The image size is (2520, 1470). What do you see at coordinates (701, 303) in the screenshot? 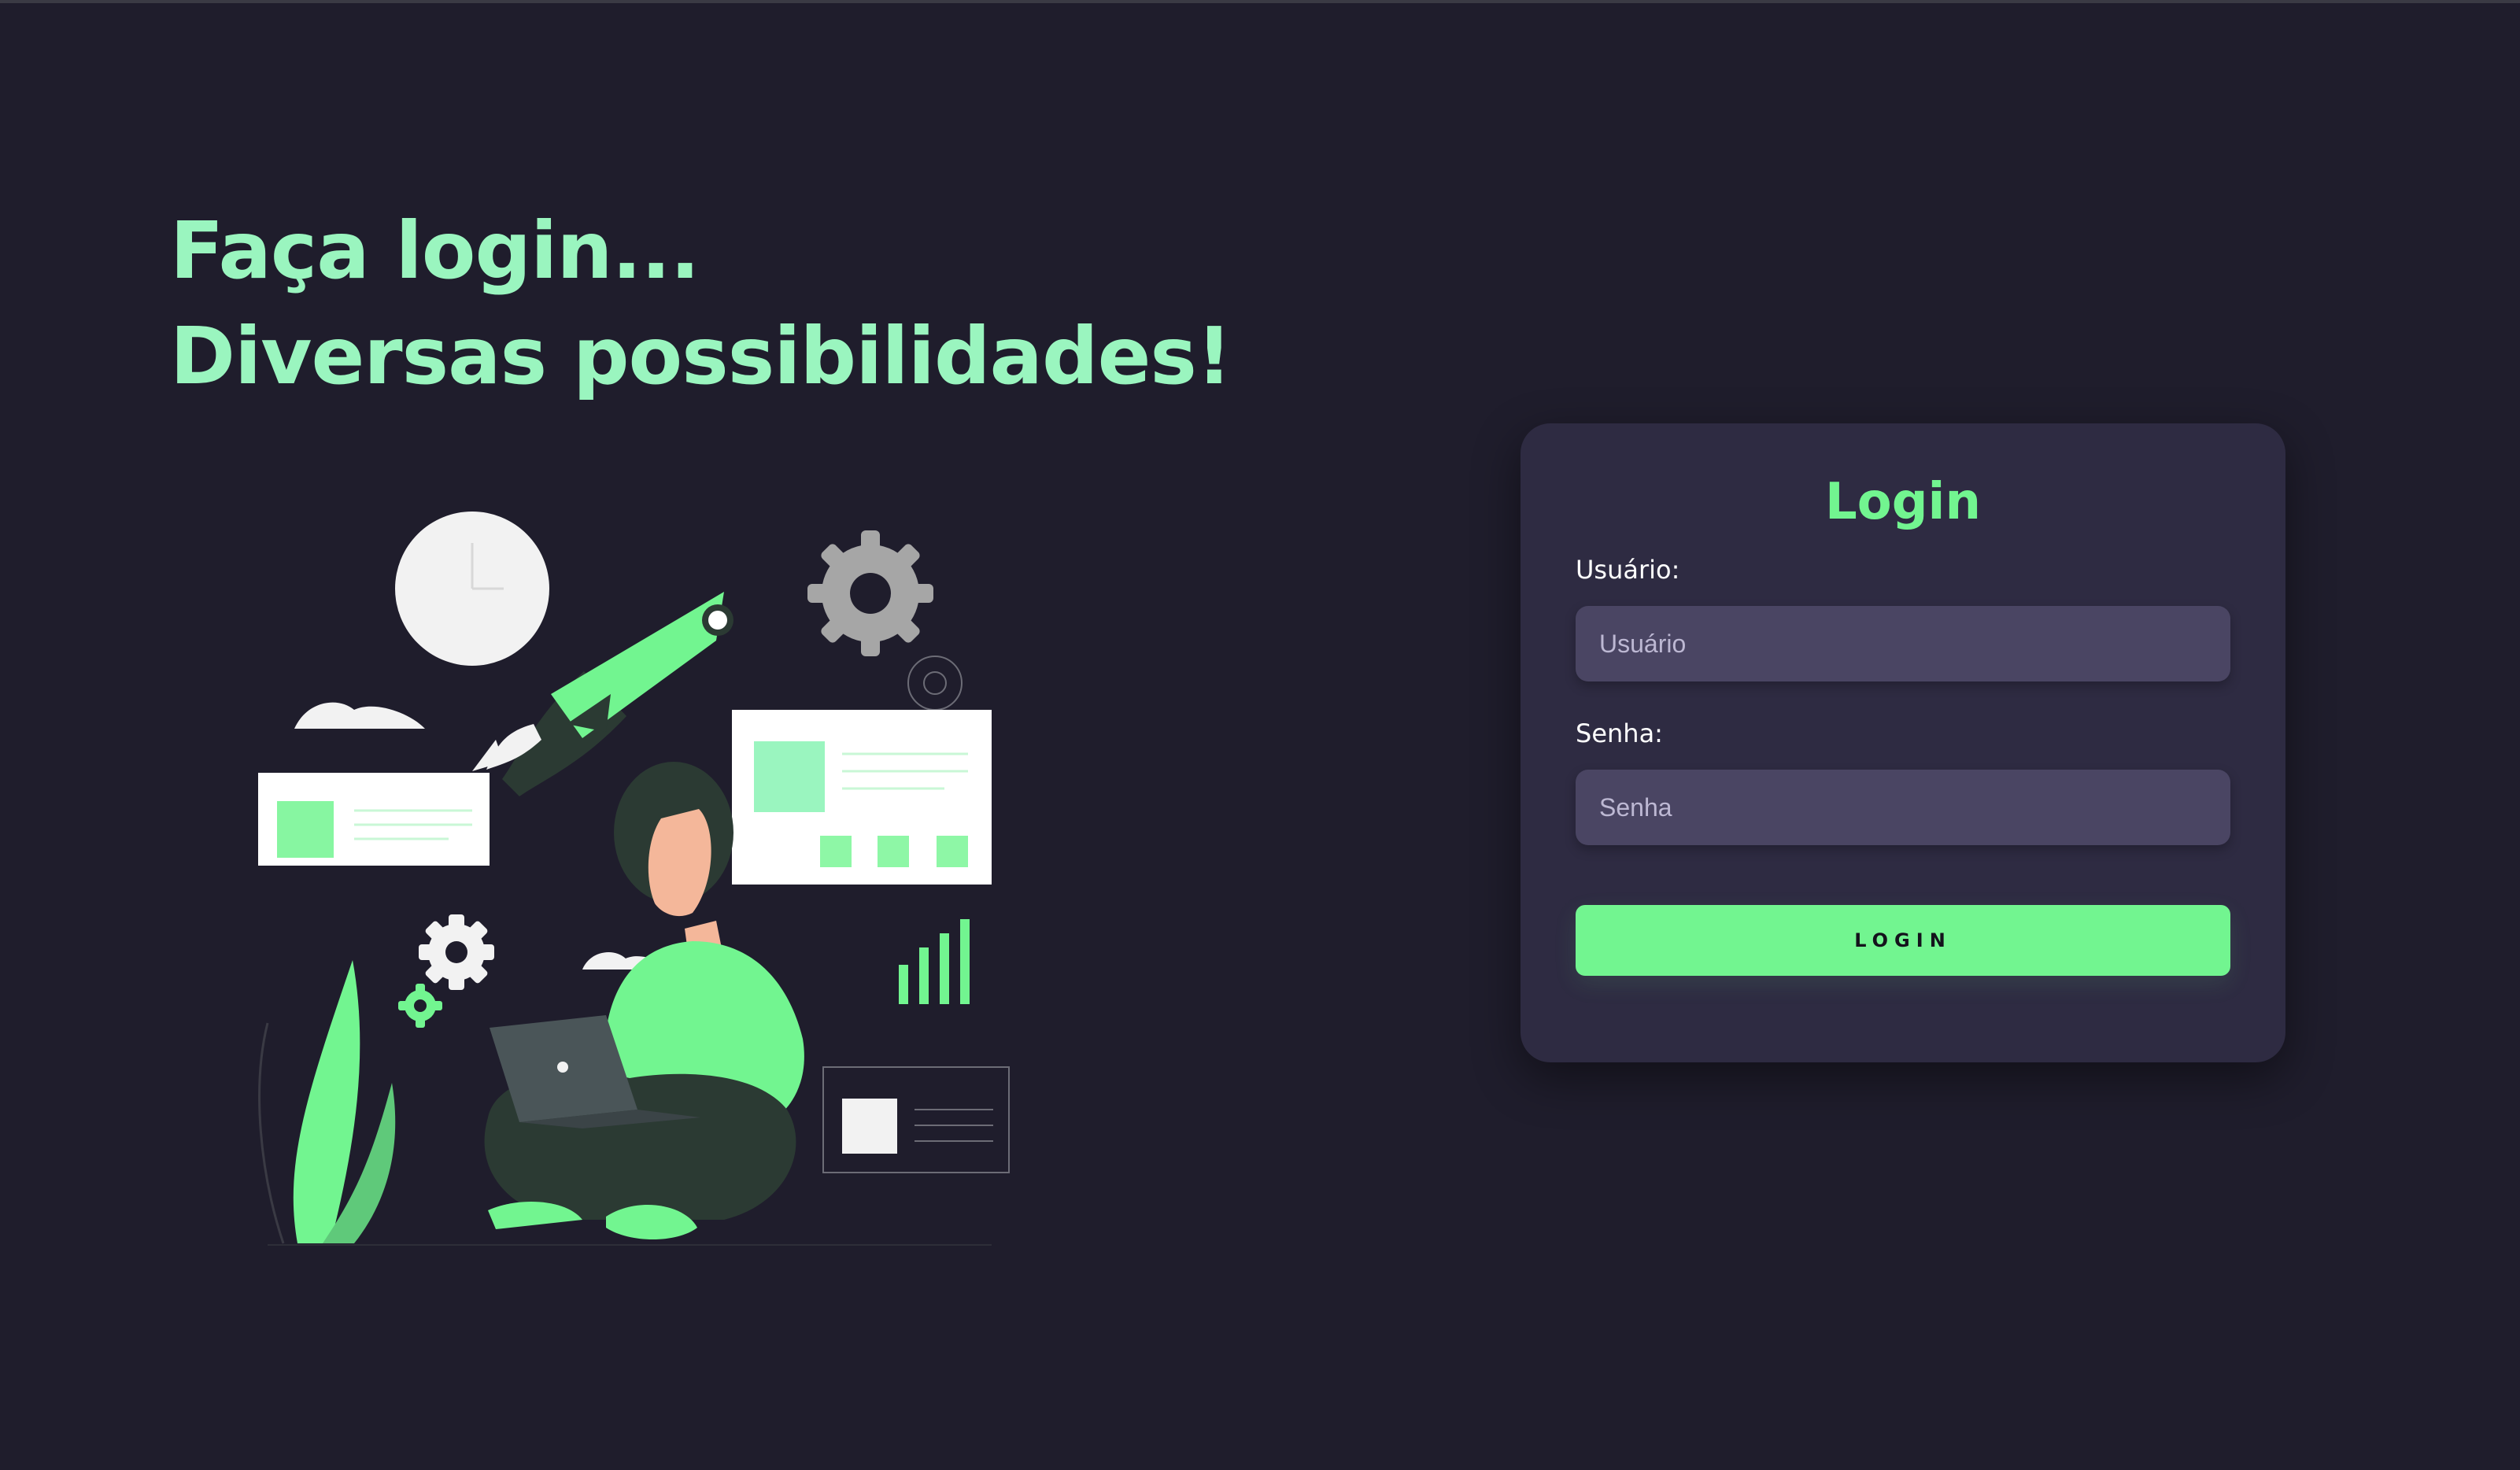
I see `page-headline: Faça login... Diversas possibilidades!` at bounding box center [701, 303].